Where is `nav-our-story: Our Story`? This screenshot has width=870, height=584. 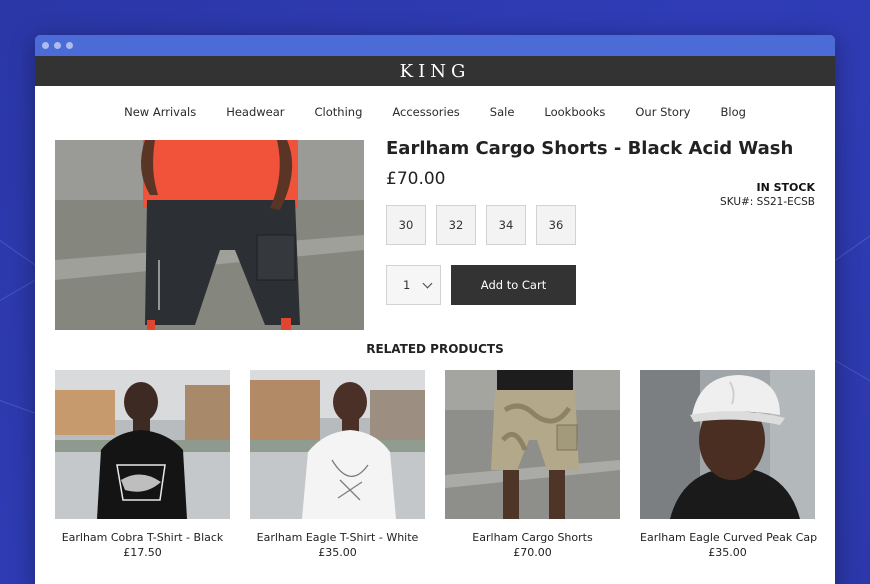
nav-our-story: Our Story is located at coordinates (662, 112).